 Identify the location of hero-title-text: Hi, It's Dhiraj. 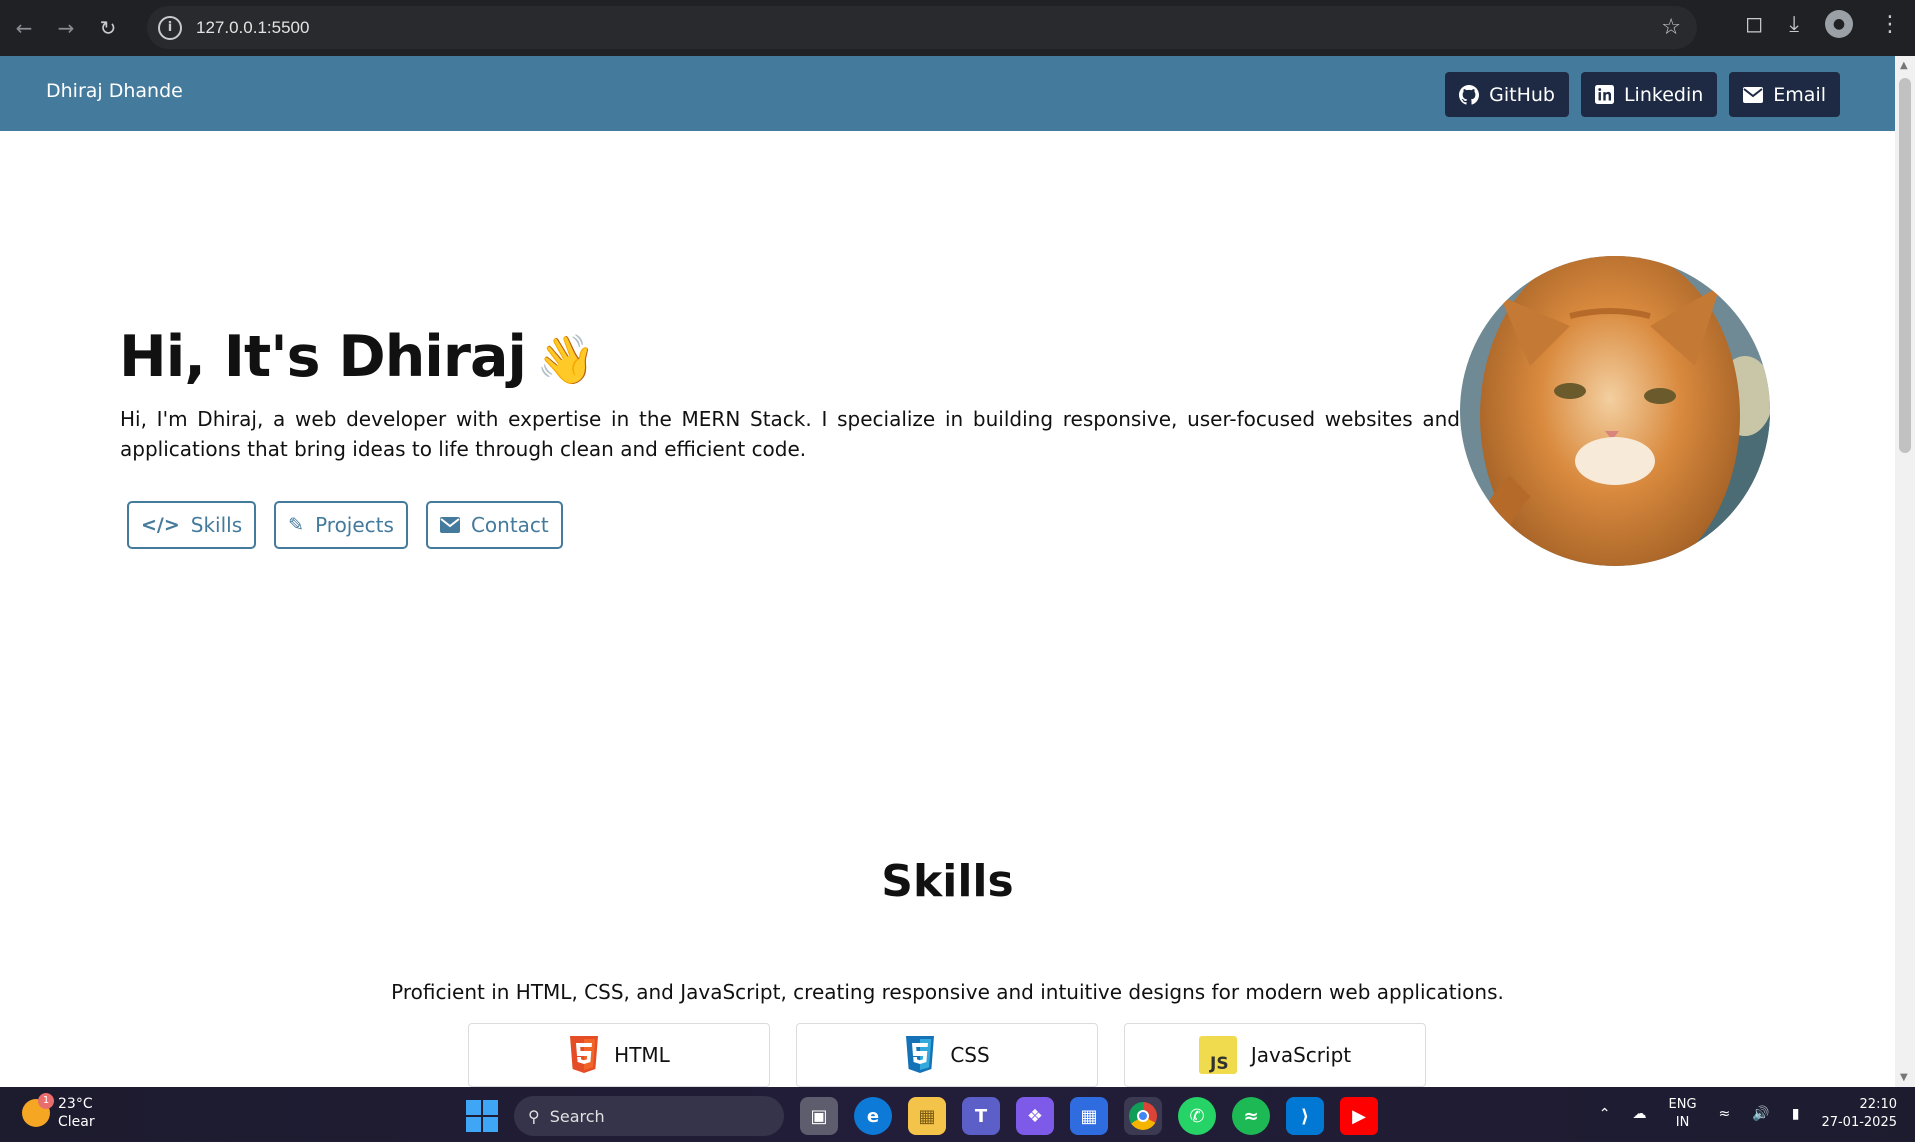
(323, 357).